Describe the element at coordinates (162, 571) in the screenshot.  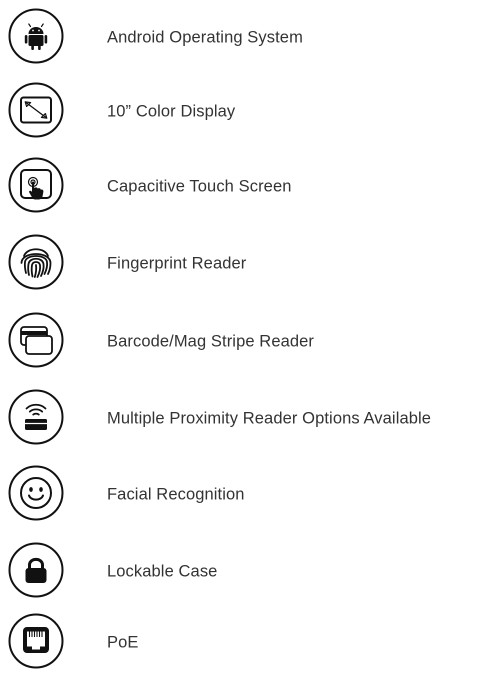
I see `feature-label: Lockable Case` at that location.